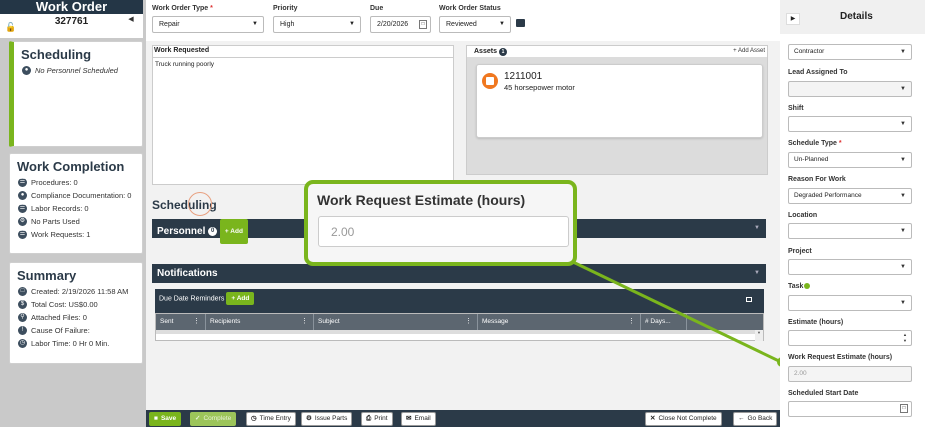 Image resolution: width=925 pixels, height=427 pixels. Describe the element at coordinates (11, 27) in the screenshot. I see `unlock-icon: 🔓` at that location.